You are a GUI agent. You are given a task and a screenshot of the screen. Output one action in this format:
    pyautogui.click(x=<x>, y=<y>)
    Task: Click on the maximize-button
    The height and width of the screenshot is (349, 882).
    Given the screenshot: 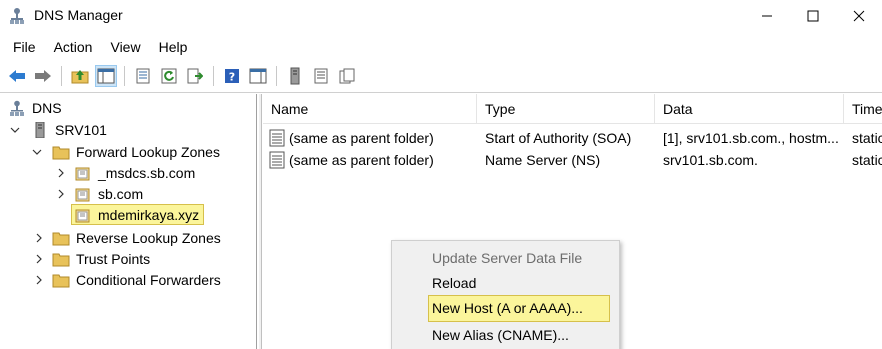 What is the action you would take?
    pyautogui.click(x=813, y=16)
    